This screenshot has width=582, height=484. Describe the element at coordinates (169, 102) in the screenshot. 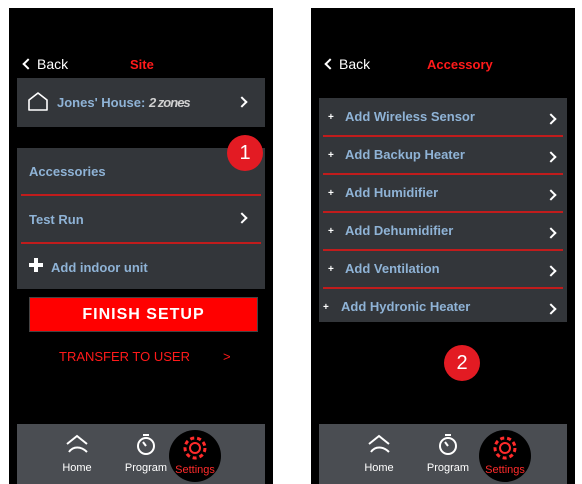

I see `house-zones: 2 zones` at that location.